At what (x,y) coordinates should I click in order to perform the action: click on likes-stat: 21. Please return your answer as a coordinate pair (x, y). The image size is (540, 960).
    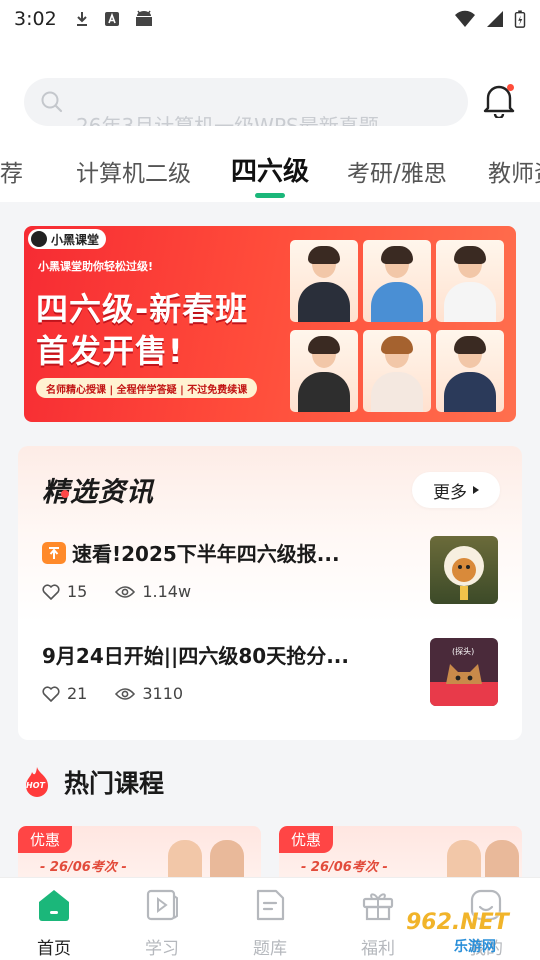
    Looking at the image, I should click on (64, 693).